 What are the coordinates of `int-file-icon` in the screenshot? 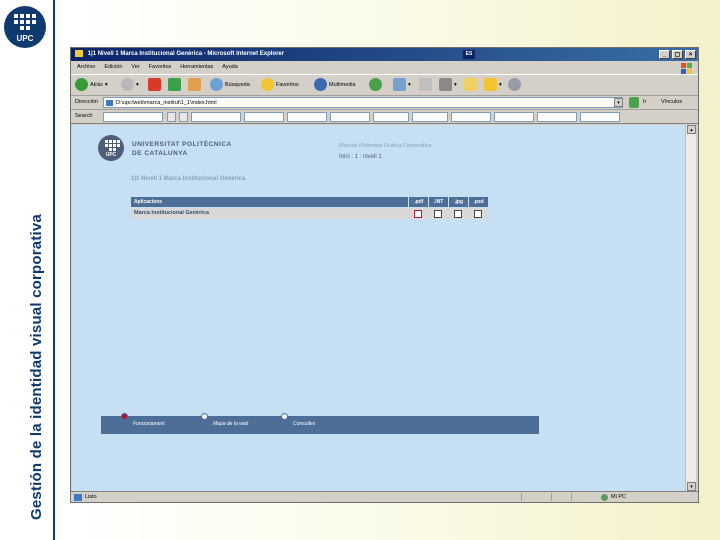 It's located at (438, 213).